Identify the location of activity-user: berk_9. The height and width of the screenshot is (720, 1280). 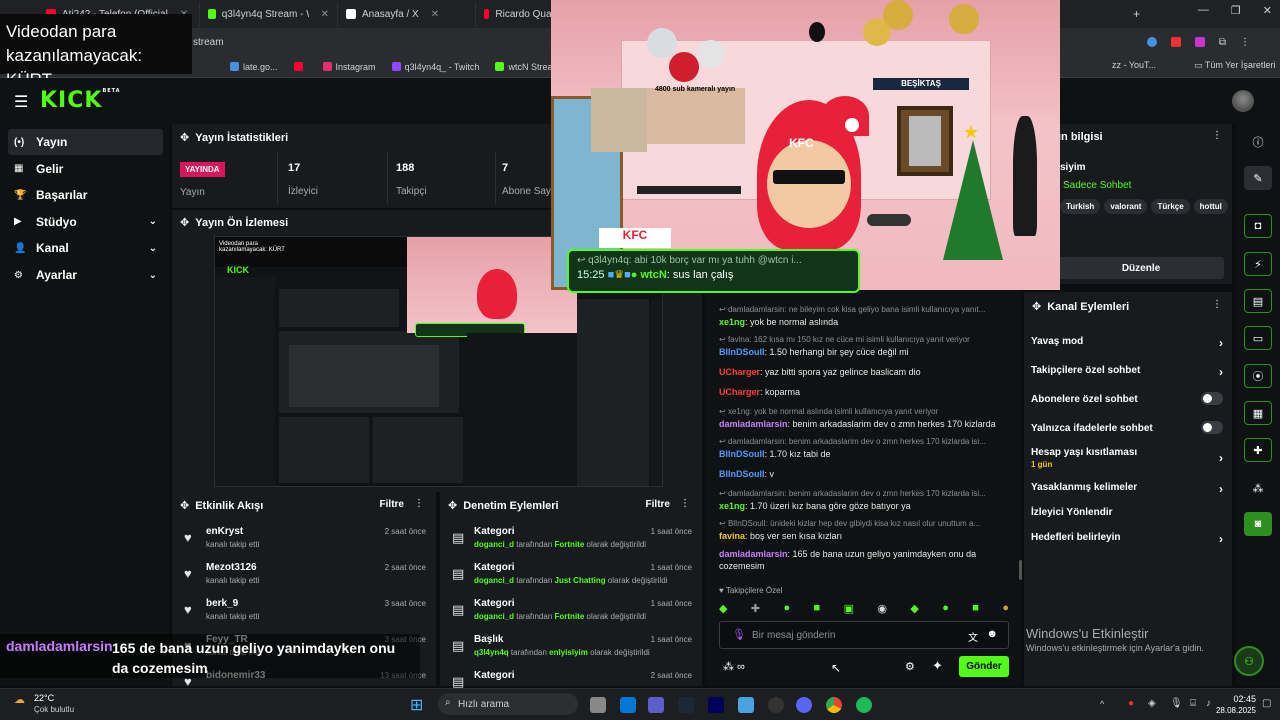
(222, 603).